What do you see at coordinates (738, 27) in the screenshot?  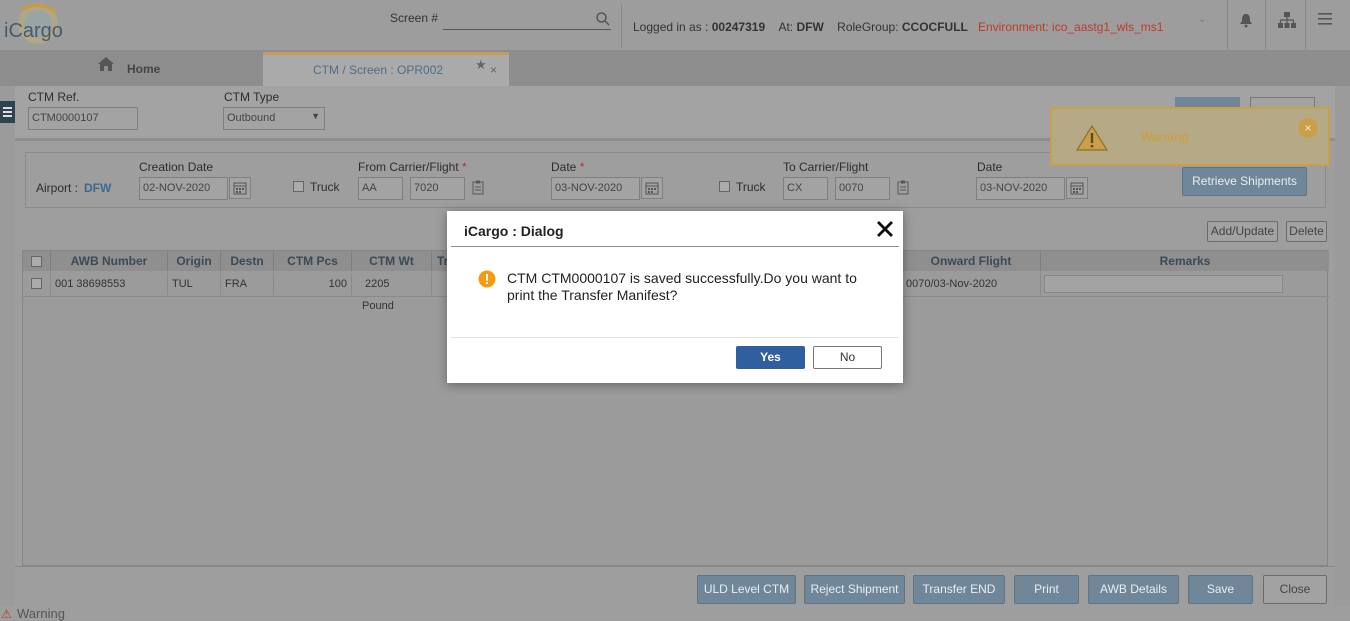 I see `user-id: 00247319` at bounding box center [738, 27].